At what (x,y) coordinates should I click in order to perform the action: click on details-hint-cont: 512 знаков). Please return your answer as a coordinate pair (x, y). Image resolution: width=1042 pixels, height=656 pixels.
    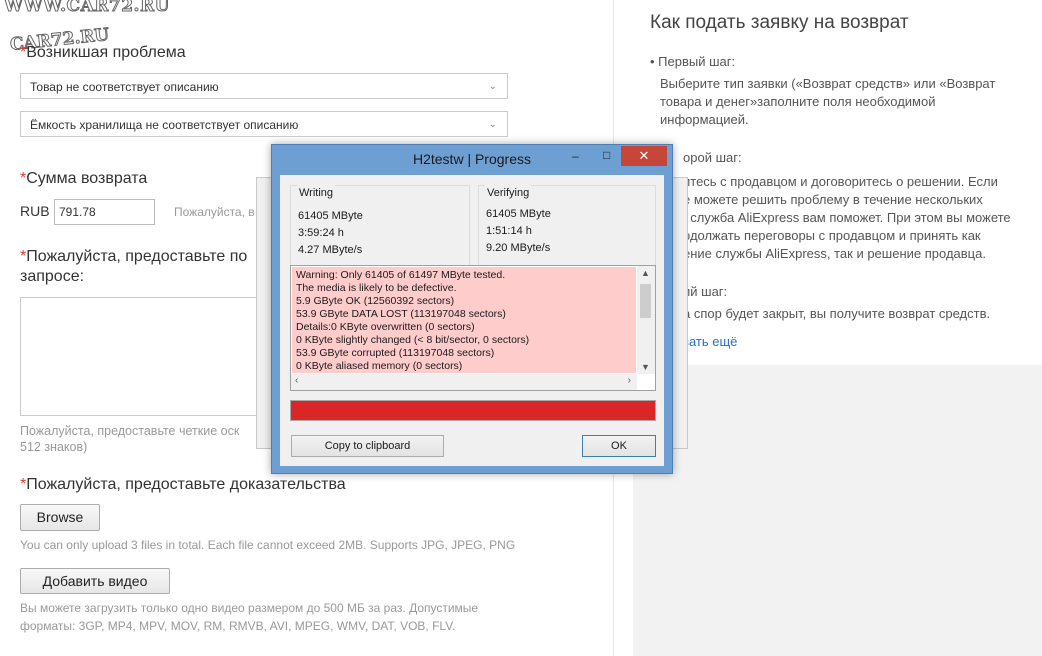
    Looking at the image, I should click on (54, 447).